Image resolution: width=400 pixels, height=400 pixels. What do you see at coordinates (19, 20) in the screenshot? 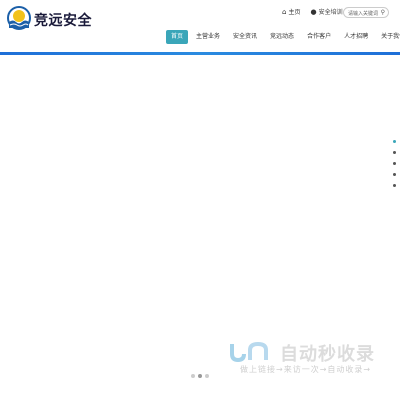
I see `logo-icon` at bounding box center [19, 20].